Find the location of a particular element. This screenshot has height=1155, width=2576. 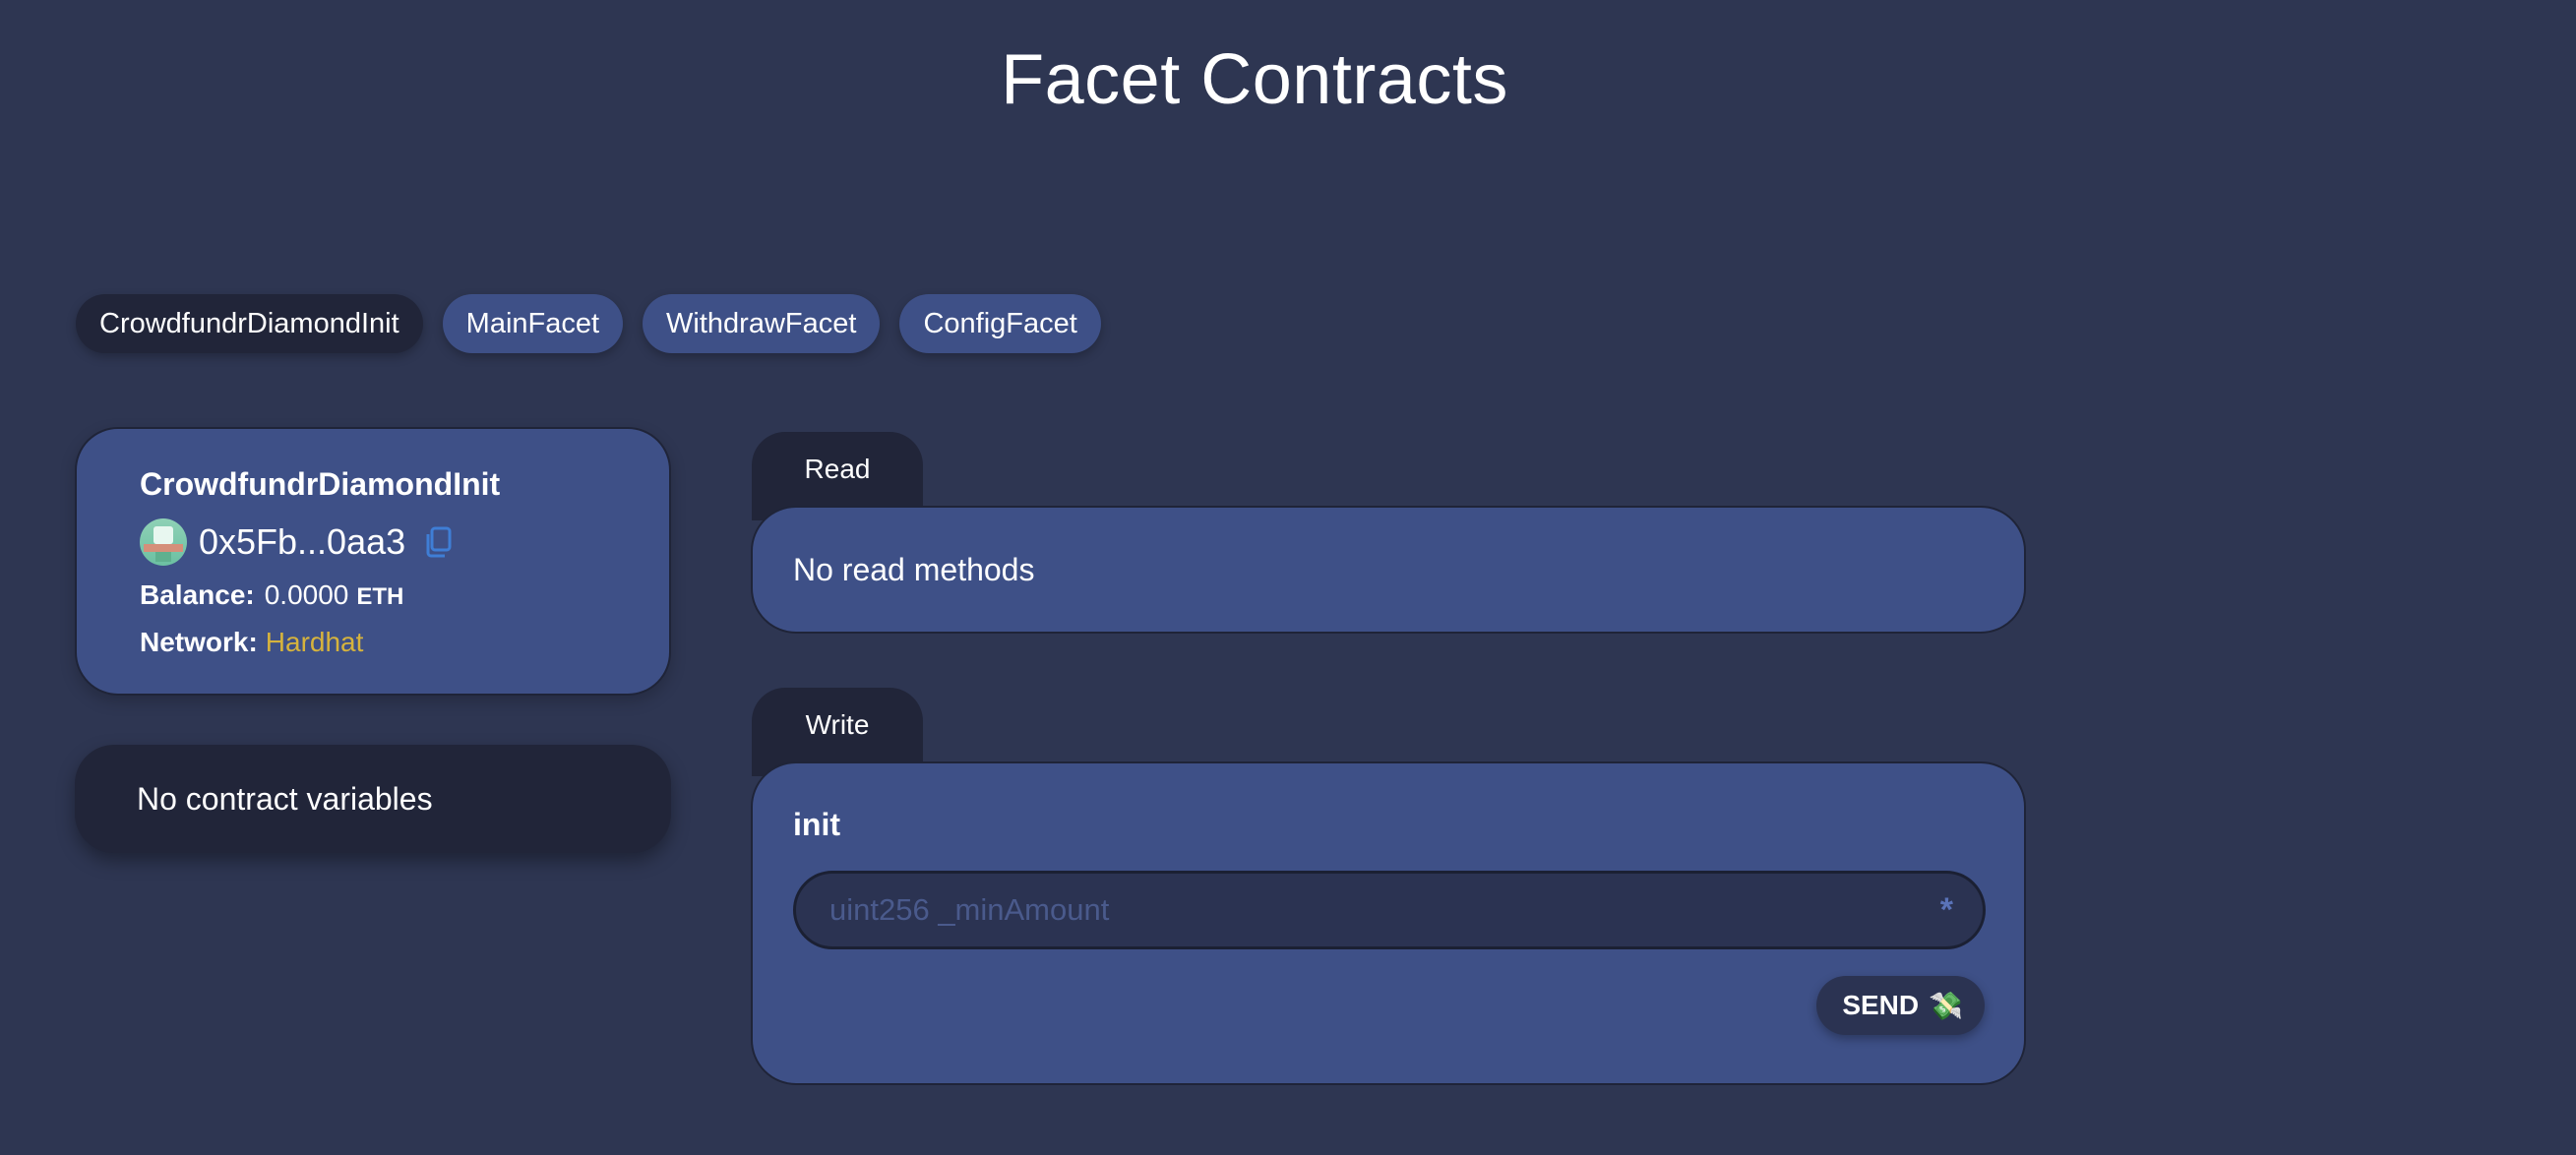

write-panel: init * SEND 💸 is located at coordinates (1388, 923).